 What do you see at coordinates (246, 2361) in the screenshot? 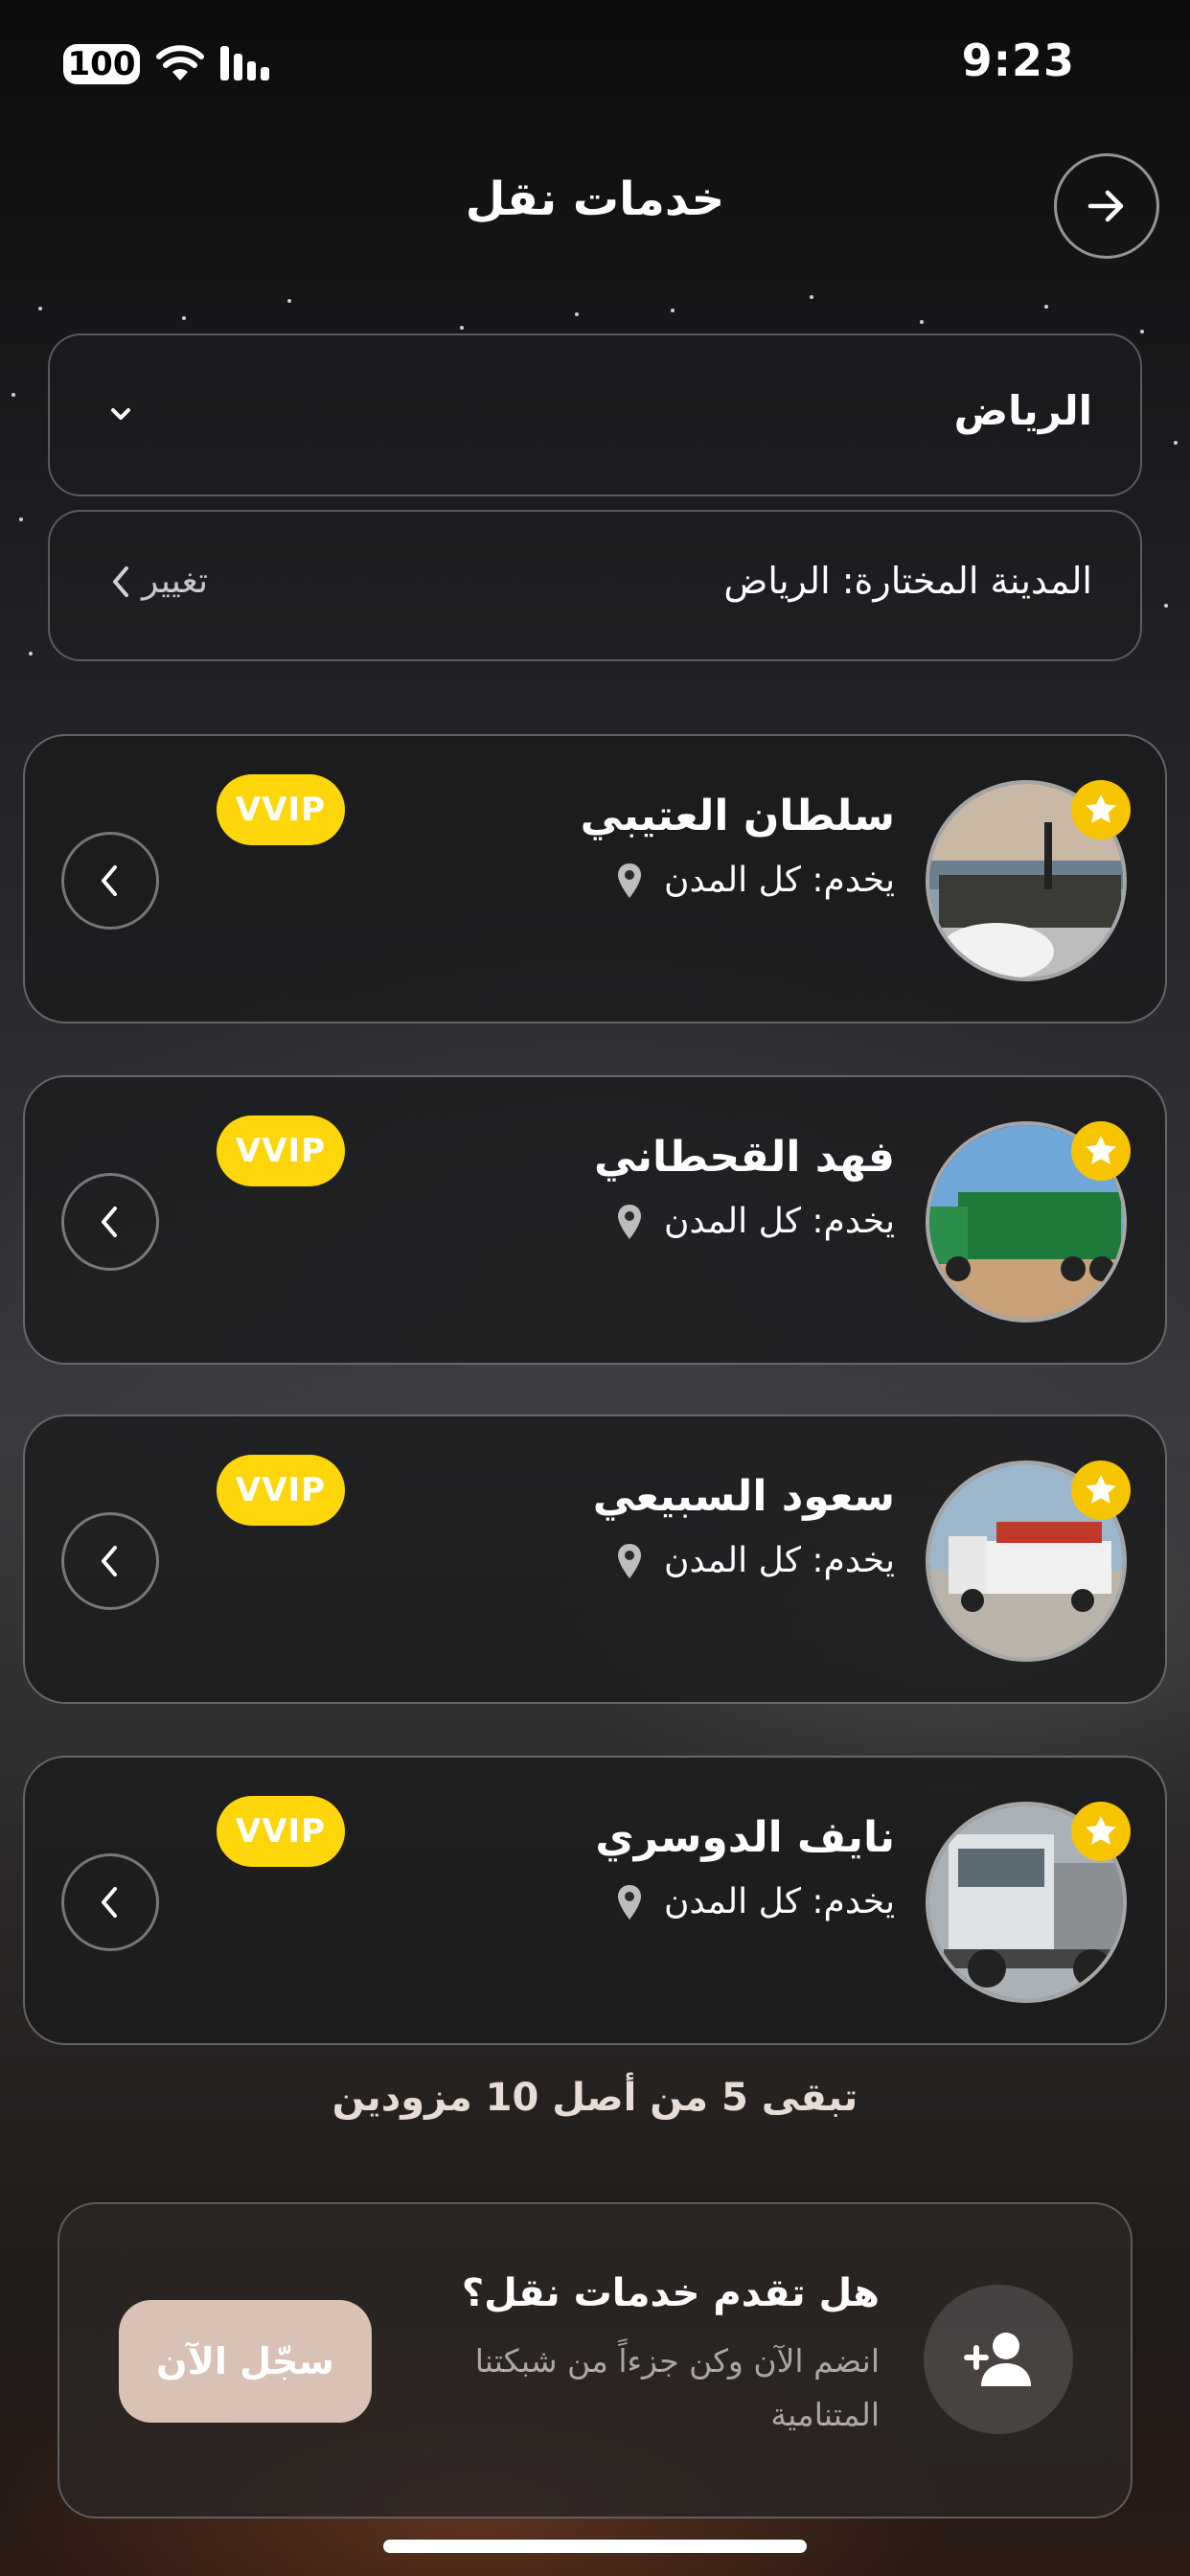
I see `register-now-button: سجّل الآن` at bounding box center [246, 2361].